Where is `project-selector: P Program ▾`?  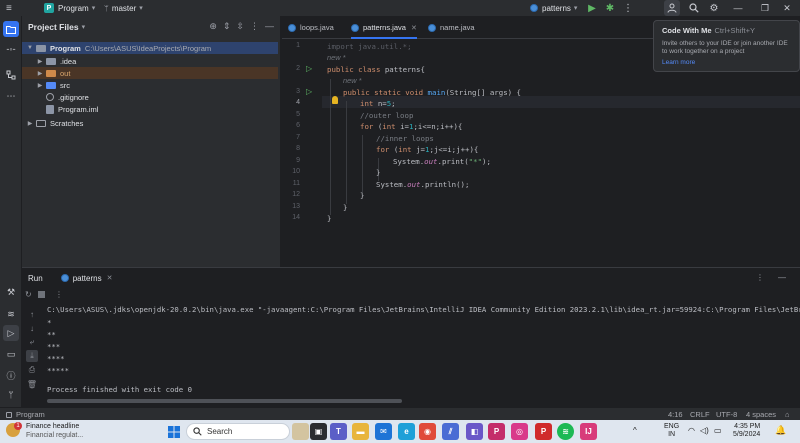 project-selector: P Program ▾ is located at coordinates (69, 8).